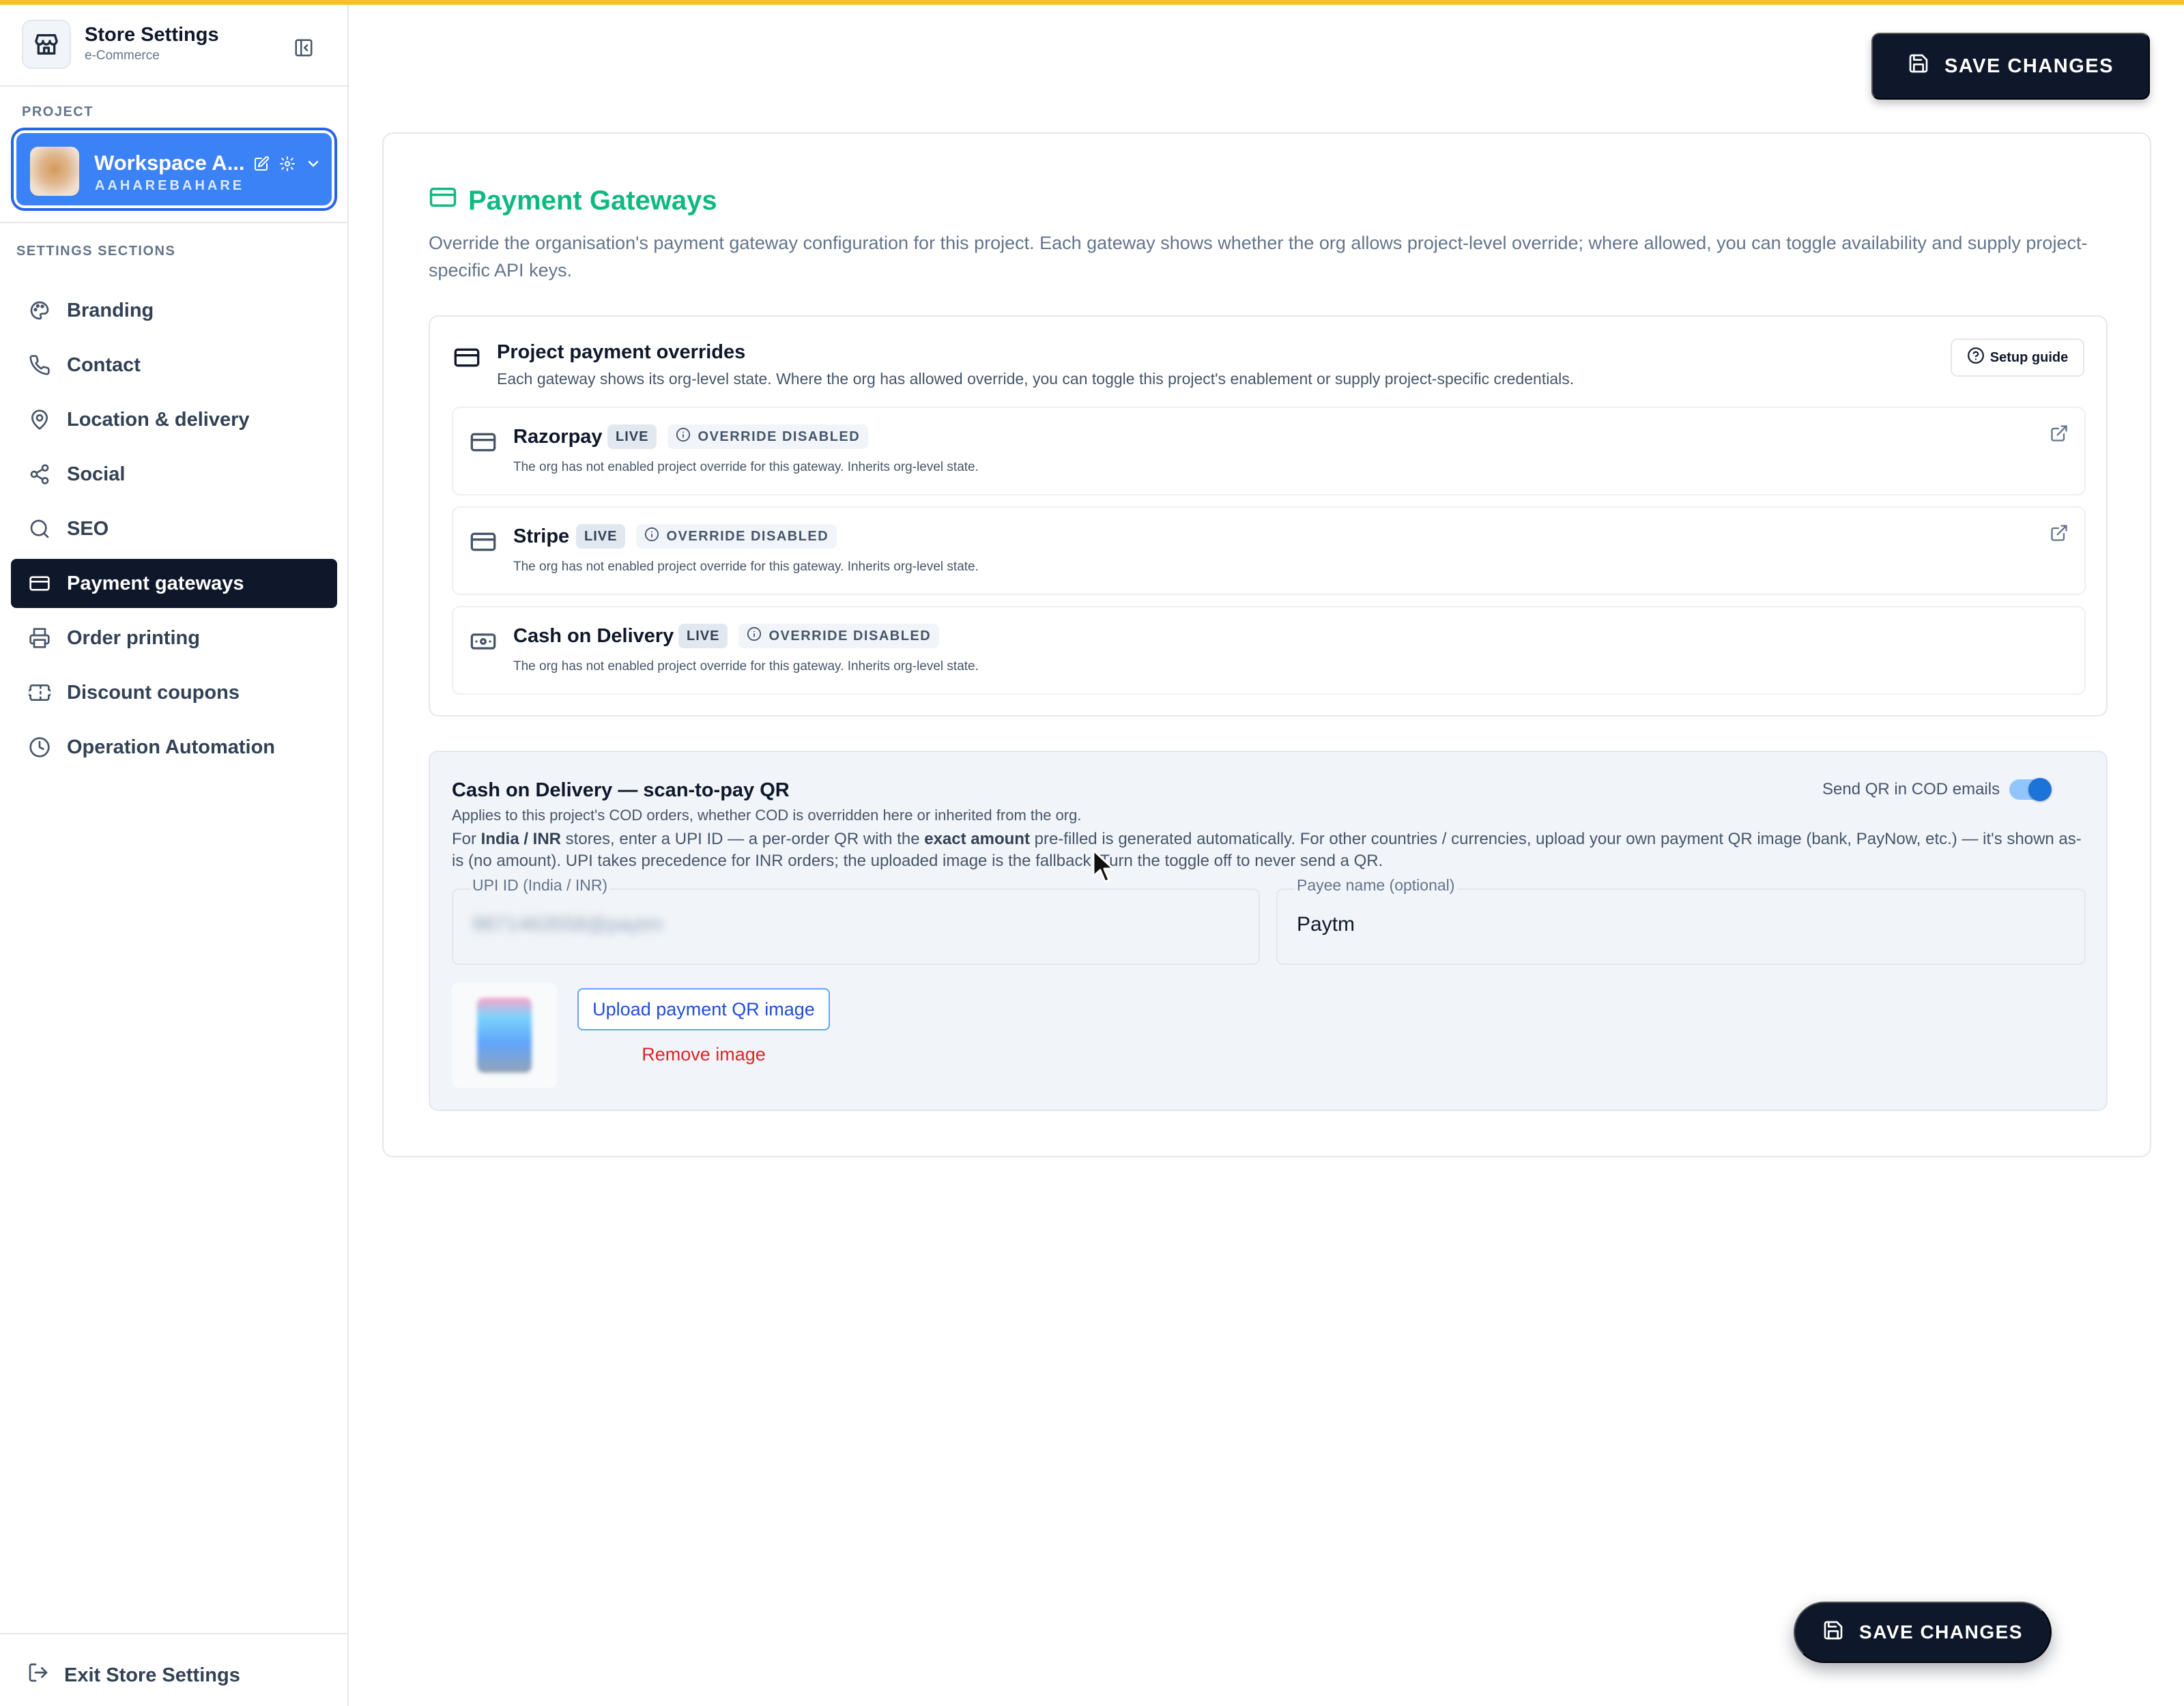  I want to click on upi-id-field: UPI ID (India / INR) 9871463558@paytm, so click(856, 920).